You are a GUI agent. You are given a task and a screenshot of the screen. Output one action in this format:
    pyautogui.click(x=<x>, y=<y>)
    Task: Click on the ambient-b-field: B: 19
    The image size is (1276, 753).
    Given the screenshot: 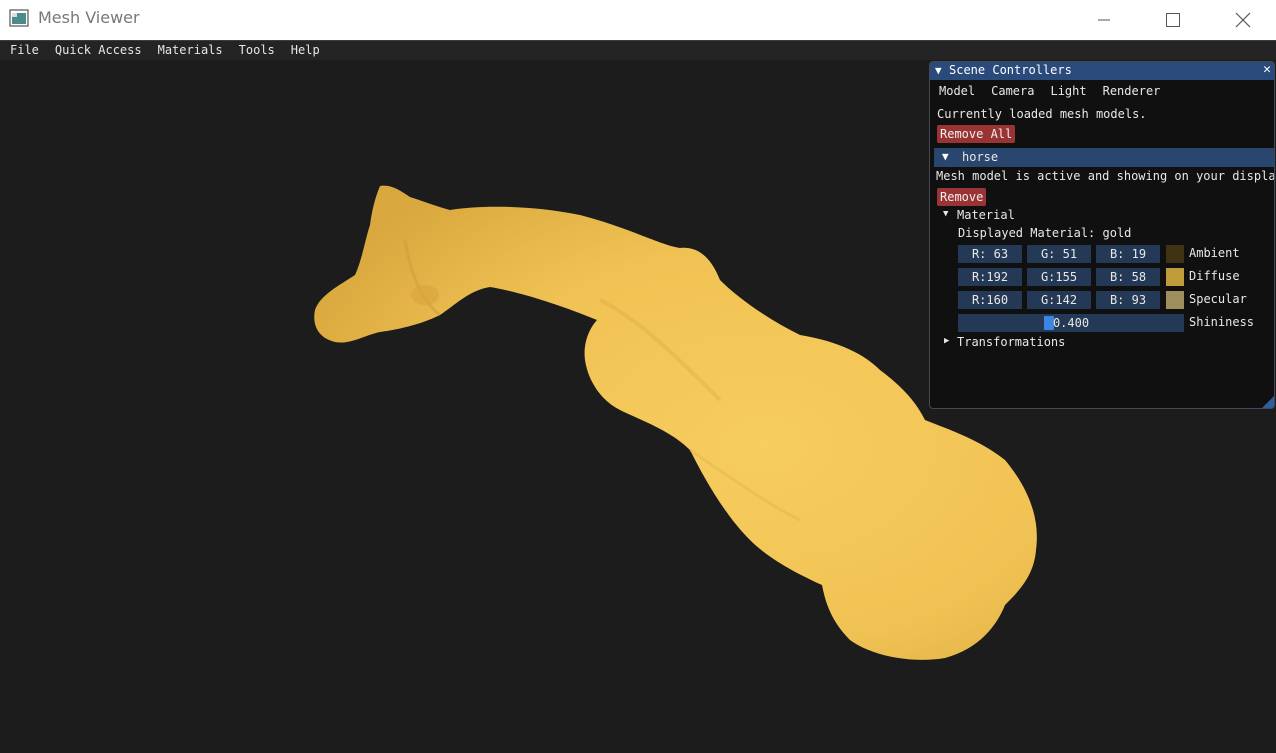 What is the action you would take?
    pyautogui.click(x=1128, y=254)
    